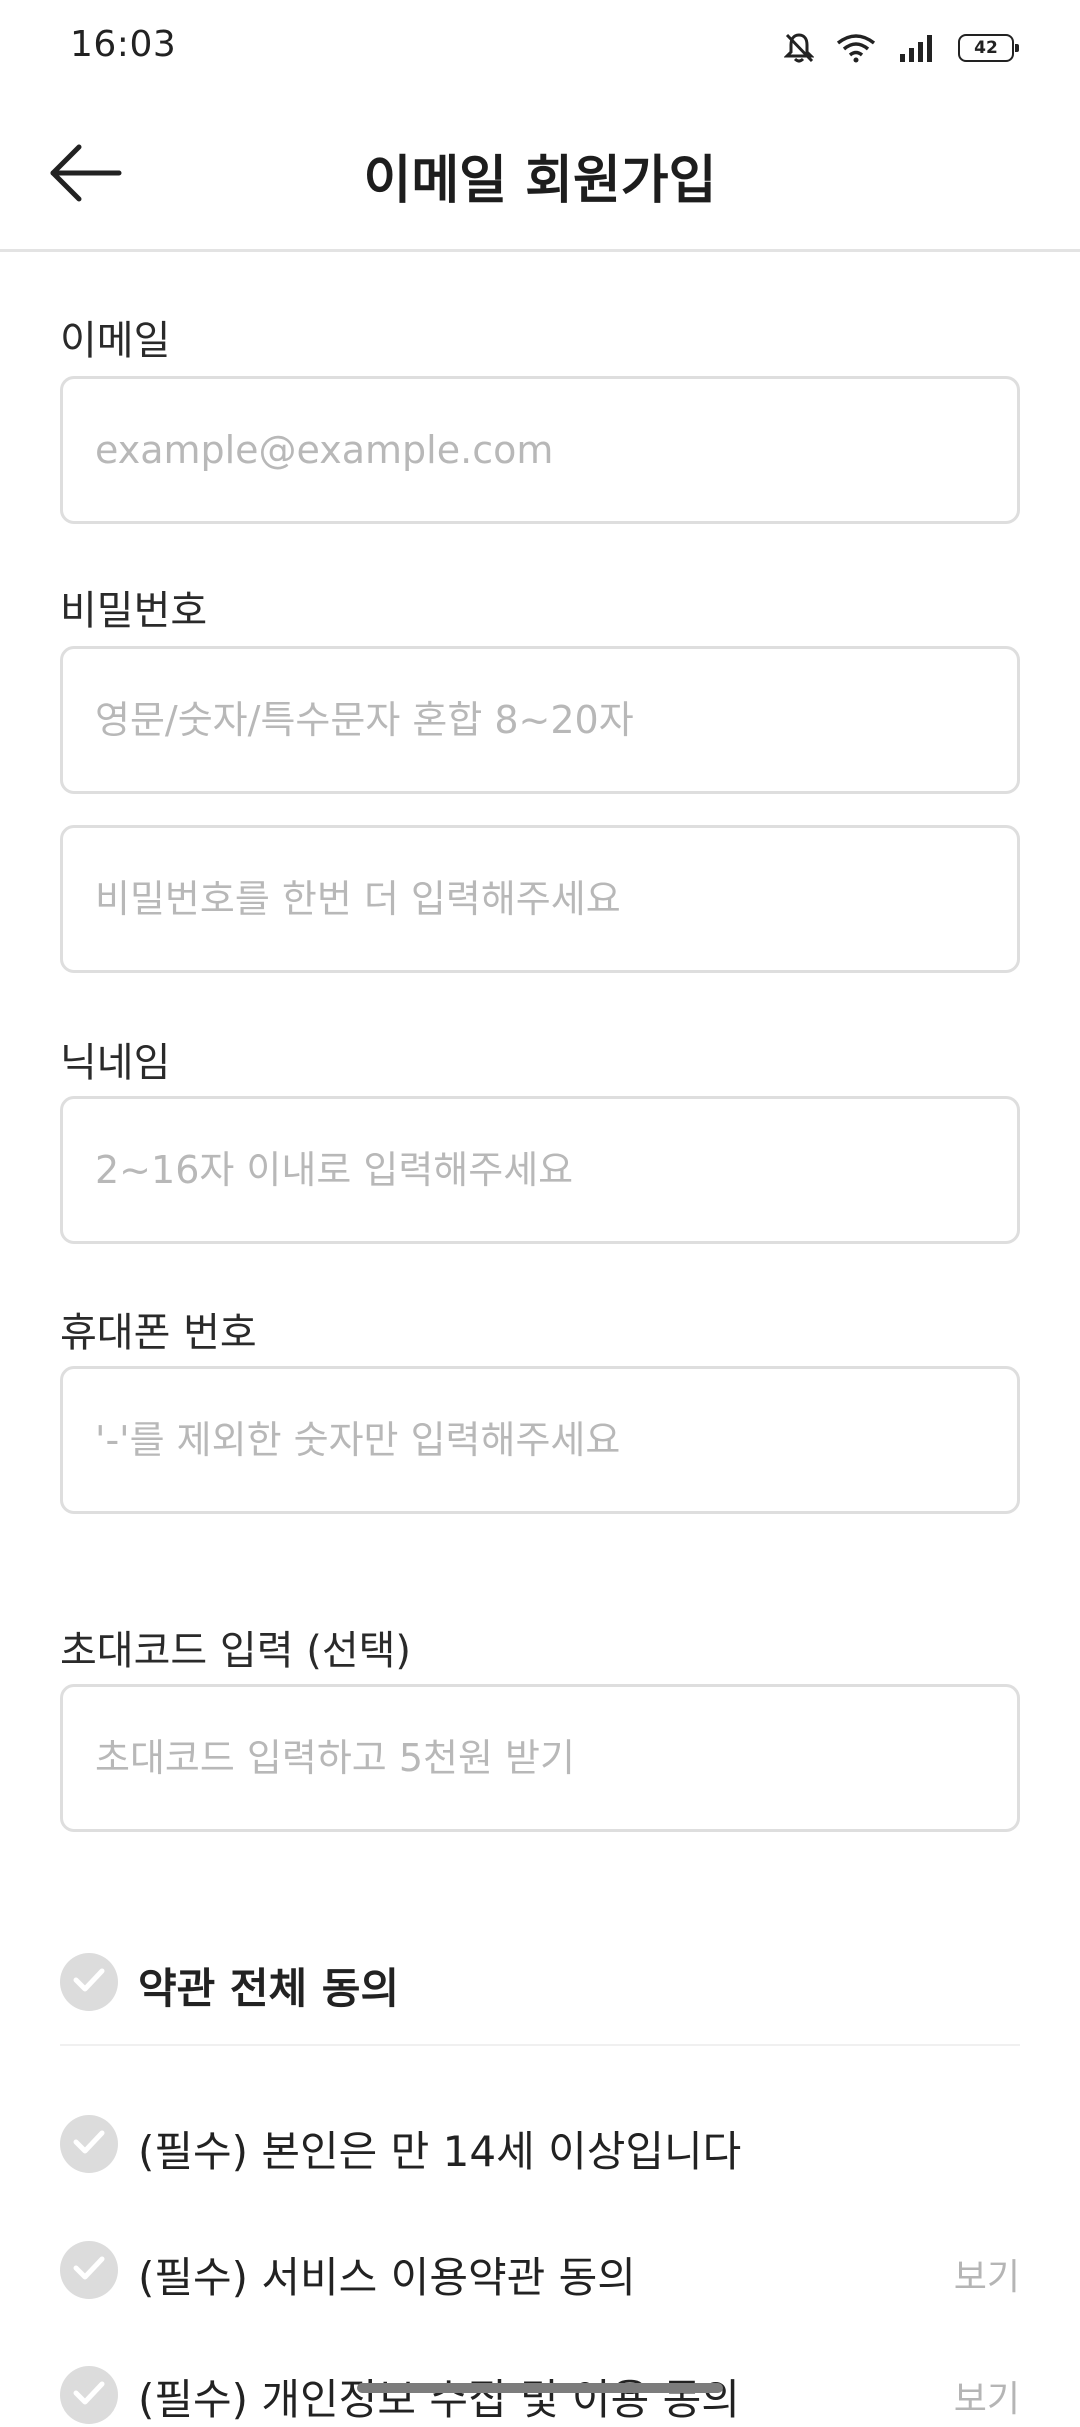 Image resolution: width=1080 pixels, height=2427 pixels. I want to click on term-age-label: (필수) 본인은 만 14세 이상입니다, so click(439, 2148).